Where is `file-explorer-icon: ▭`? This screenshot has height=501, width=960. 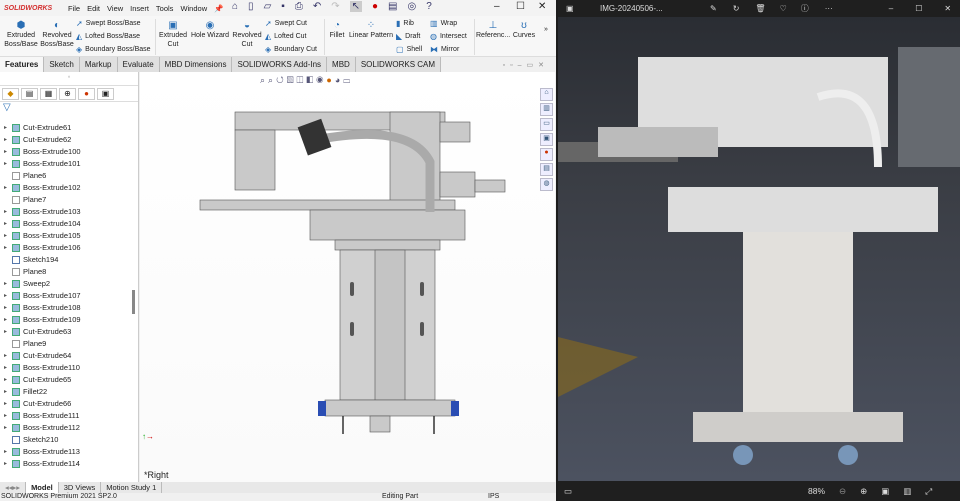 file-explorer-icon: ▭ is located at coordinates (546, 124).